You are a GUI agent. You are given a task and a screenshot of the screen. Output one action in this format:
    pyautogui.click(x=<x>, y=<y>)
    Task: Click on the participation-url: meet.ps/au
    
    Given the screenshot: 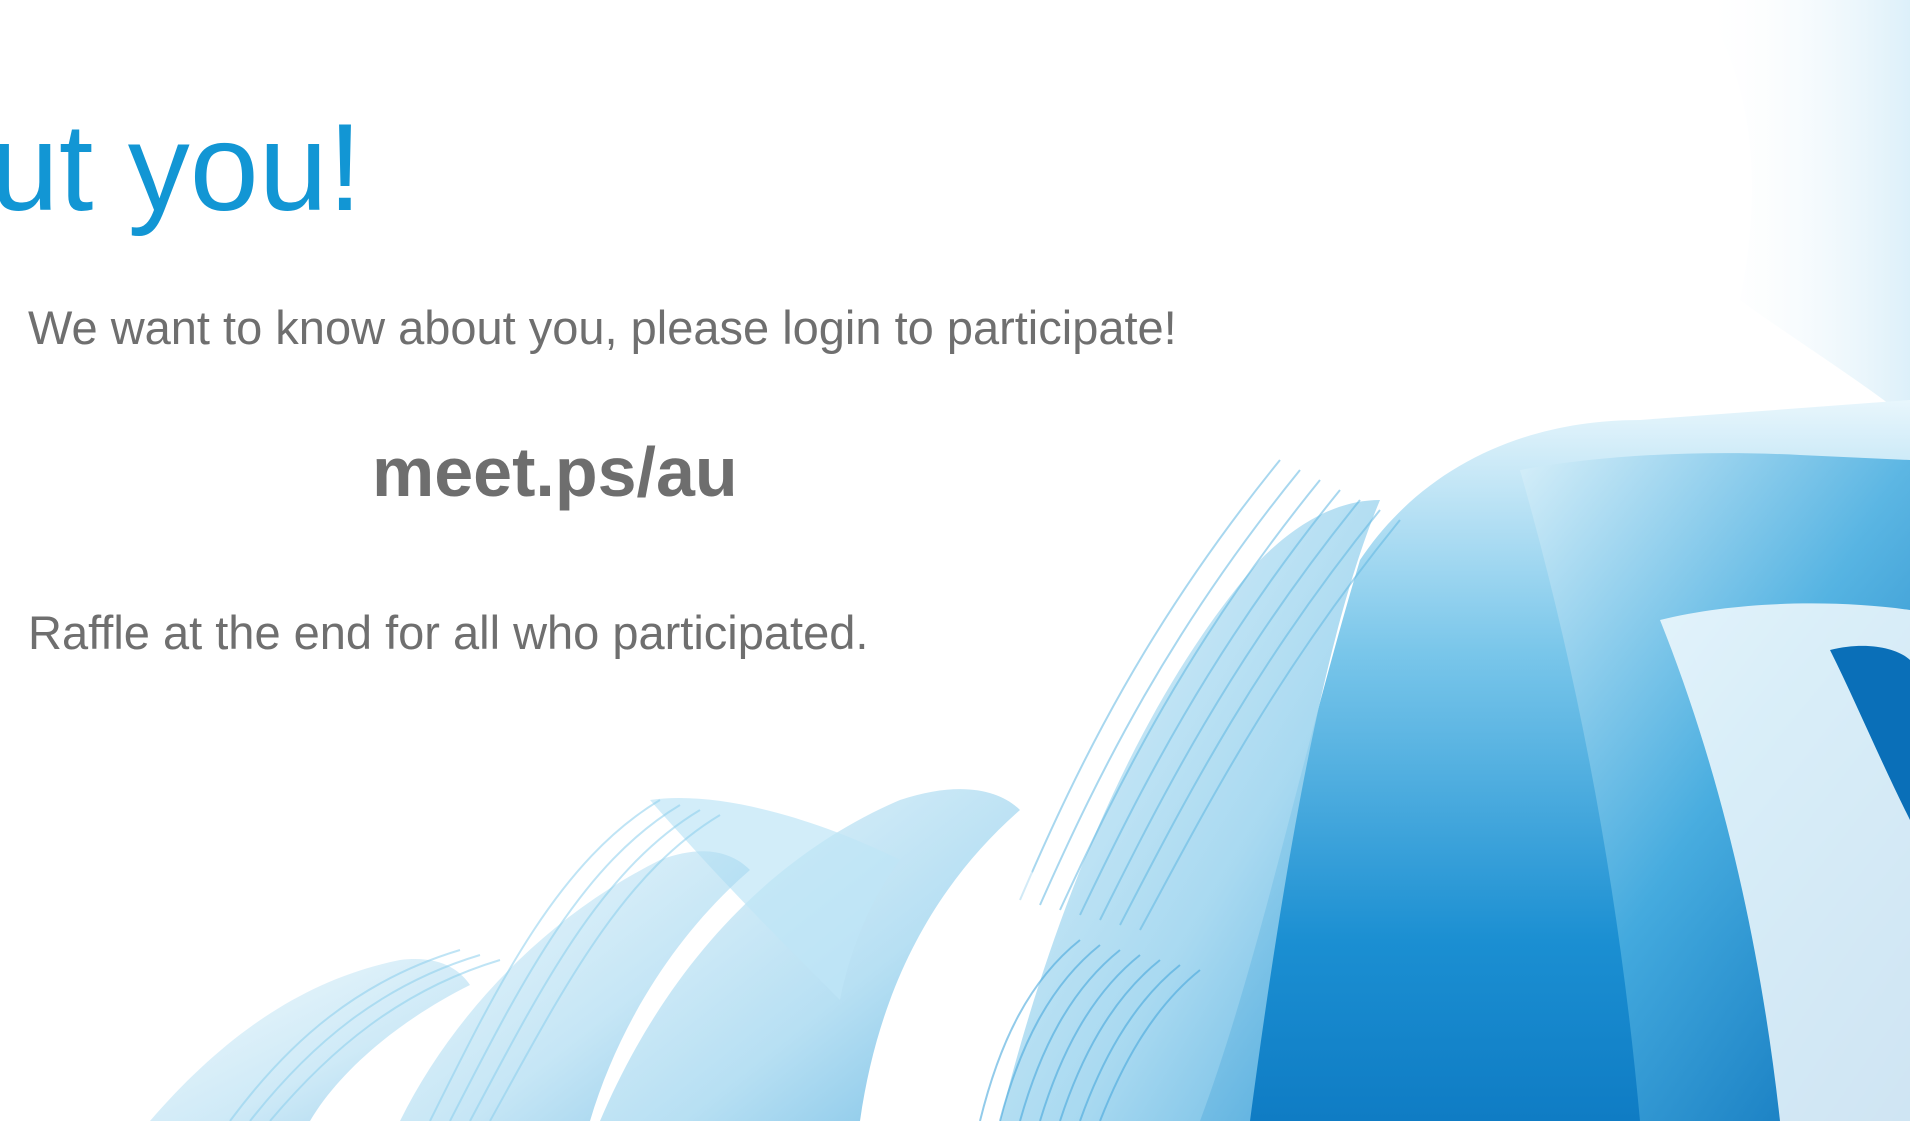 What is the action you would take?
    pyautogui.click(x=555, y=472)
    